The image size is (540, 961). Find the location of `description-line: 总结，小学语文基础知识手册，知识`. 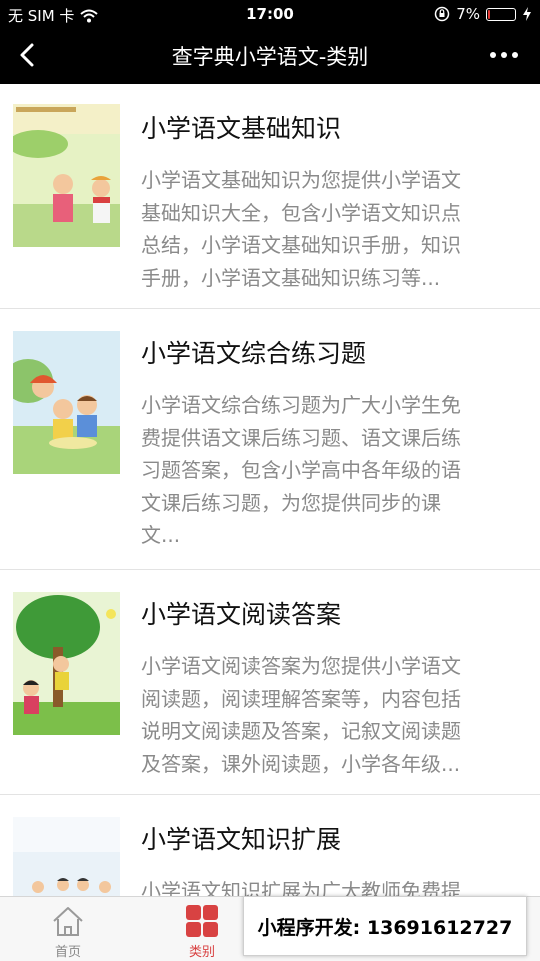

description-line: 总结，小学语文基础知识手册，知识 is located at coordinates (301, 245).